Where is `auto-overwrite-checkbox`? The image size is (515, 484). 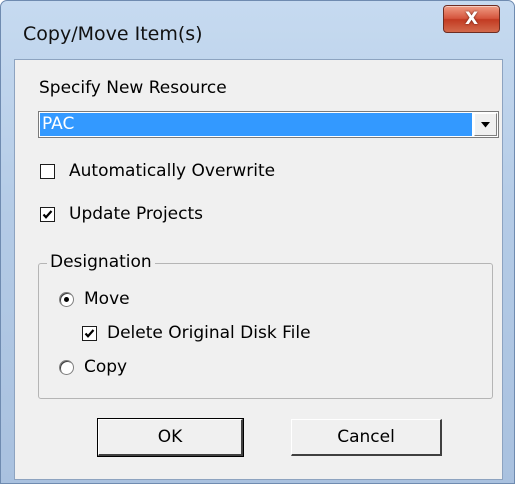 auto-overwrite-checkbox is located at coordinates (47, 171).